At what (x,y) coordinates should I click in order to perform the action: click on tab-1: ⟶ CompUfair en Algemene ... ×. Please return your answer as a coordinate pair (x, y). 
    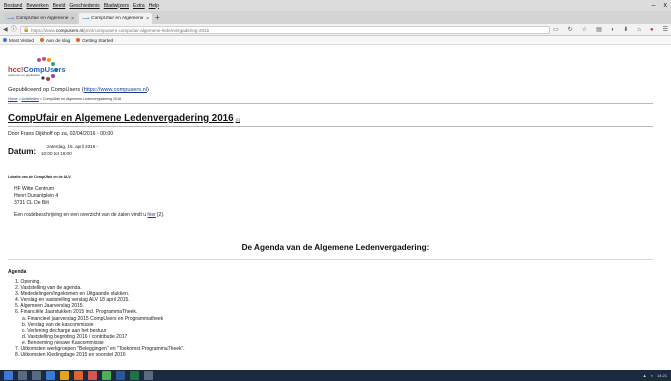
    Looking at the image, I should click on (40, 18).